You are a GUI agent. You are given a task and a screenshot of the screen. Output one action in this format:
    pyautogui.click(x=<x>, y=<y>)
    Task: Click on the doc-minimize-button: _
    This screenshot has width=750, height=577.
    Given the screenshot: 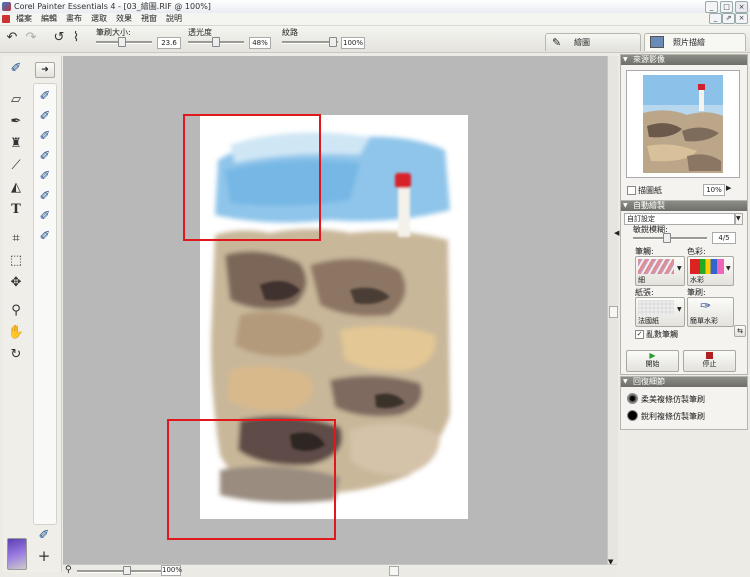 What is the action you would take?
    pyautogui.click(x=715, y=18)
    